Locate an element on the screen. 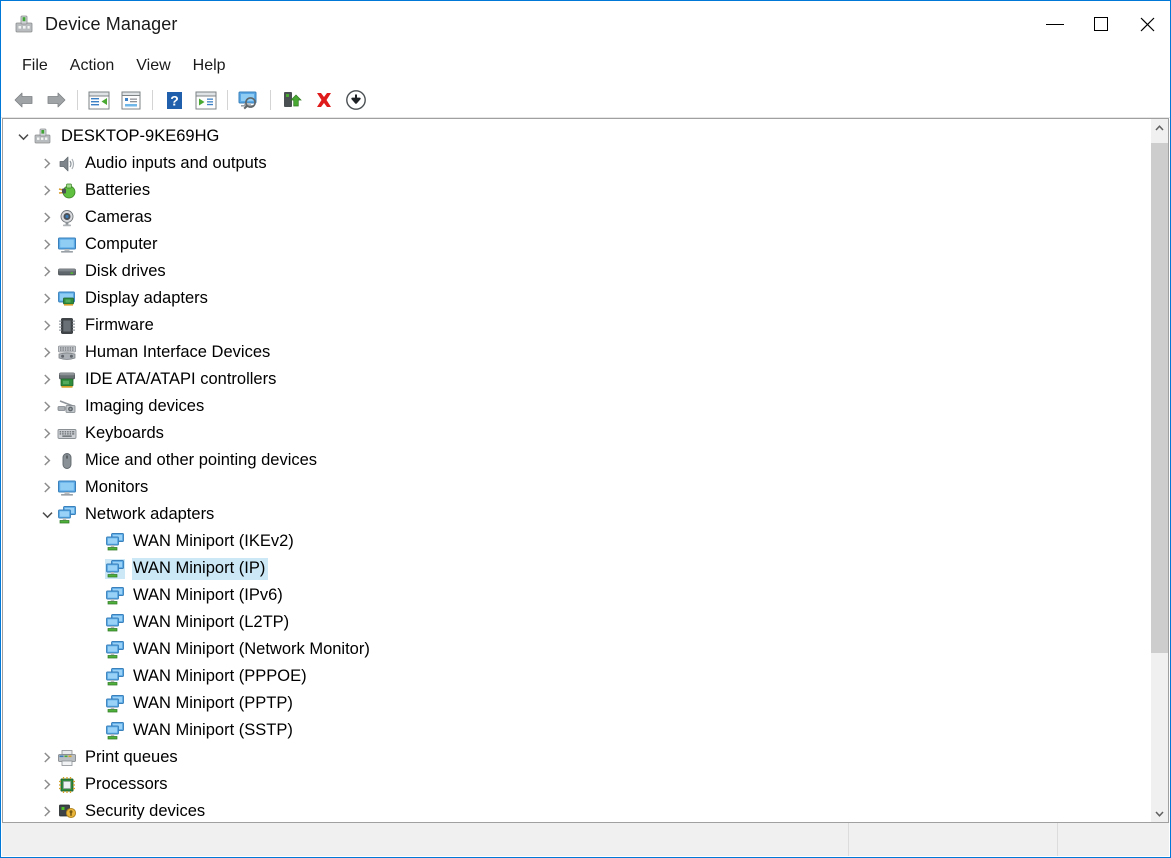 Image resolution: width=1171 pixels, height=858 pixels. tree-row: DESKTOP-9KE69HG is located at coordinates (576, 136).